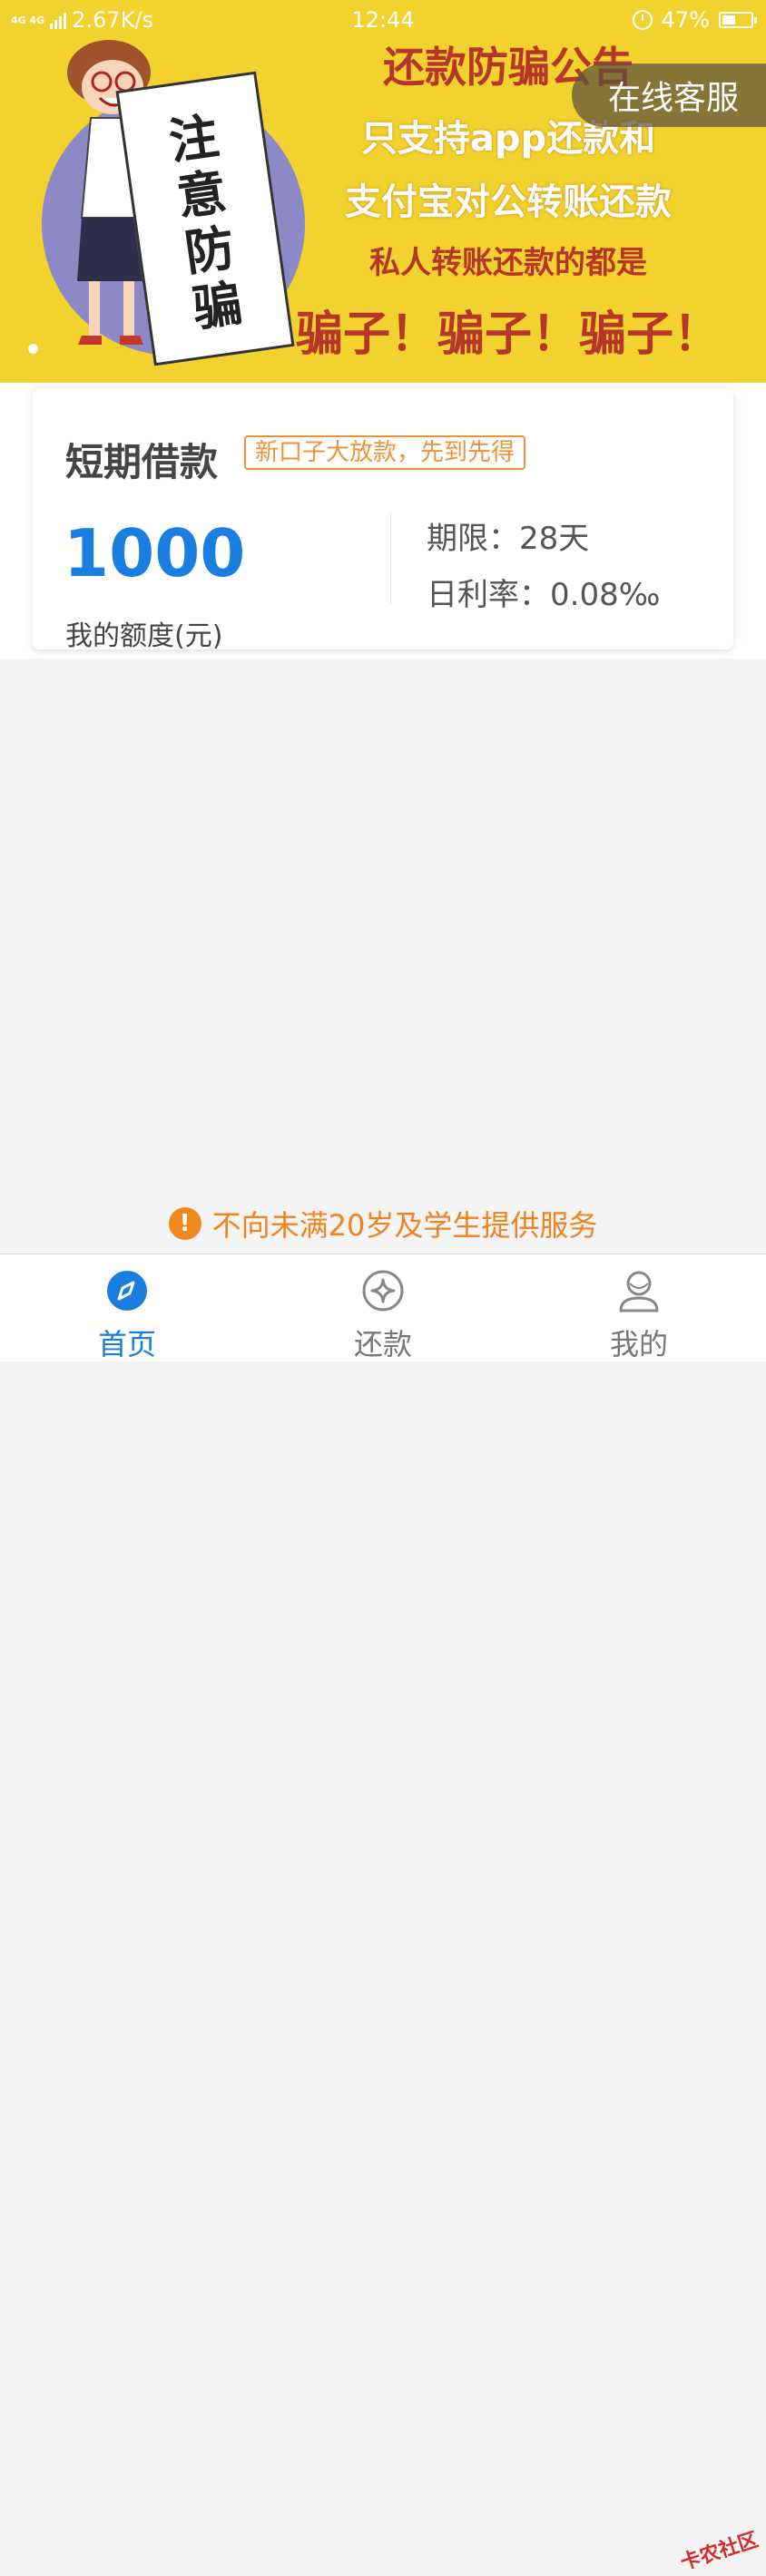 This screenshot has width=766, height=2576. I want to click on tab-home-label: 首页, so click(126, 1344).